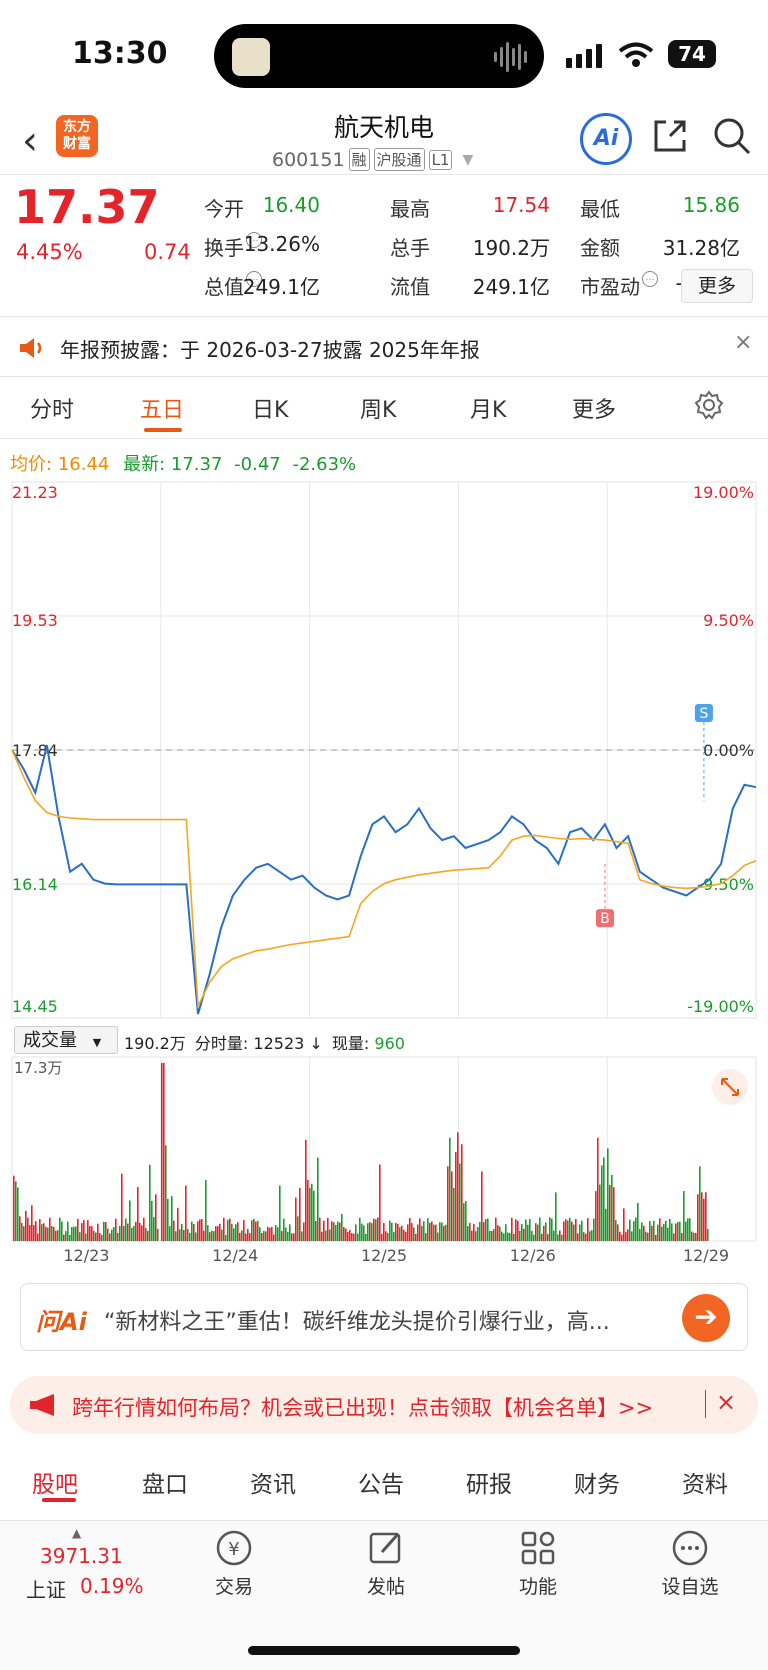  I want to click on content-tab-2: 资讯, so click(273, 1482).